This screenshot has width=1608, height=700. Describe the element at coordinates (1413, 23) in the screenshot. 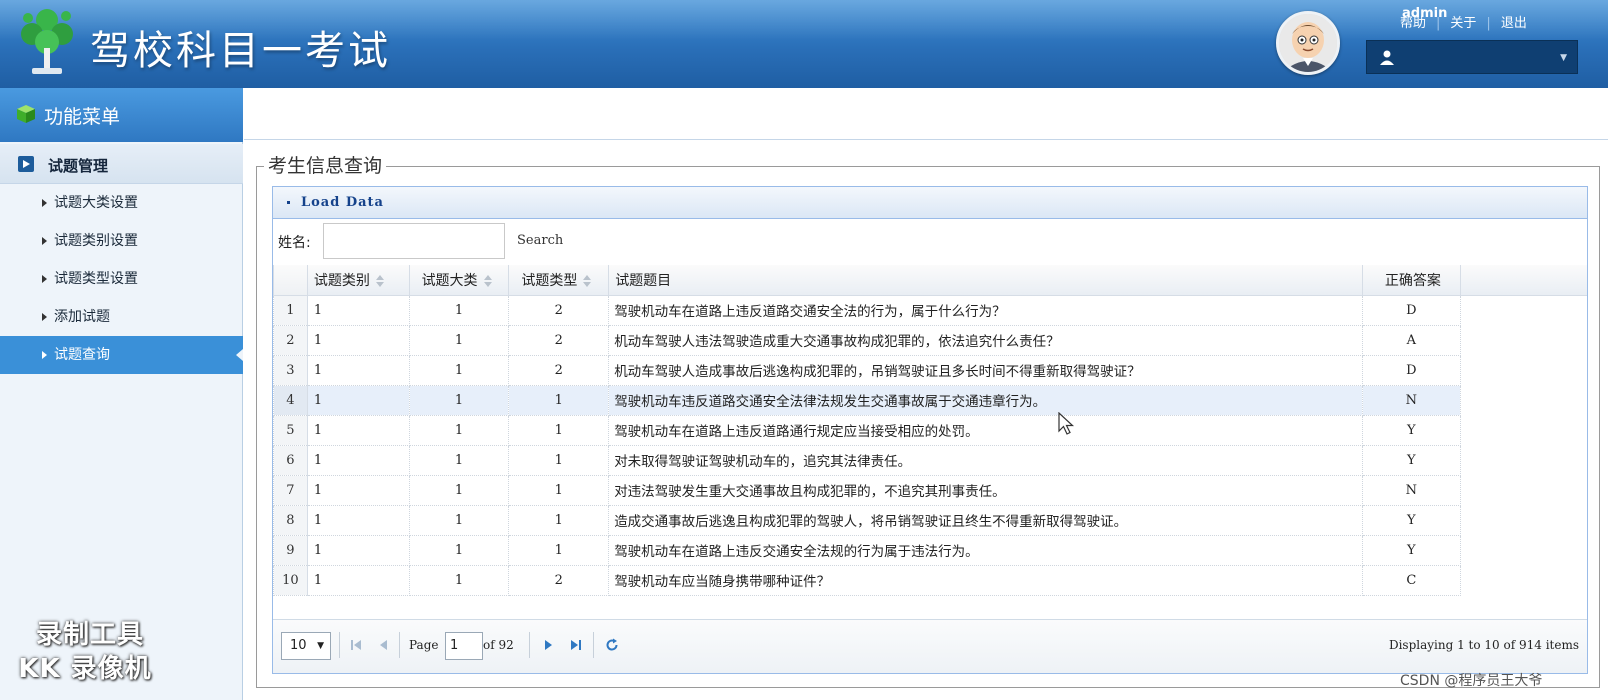

I see `help-link: 帮助` at that location.